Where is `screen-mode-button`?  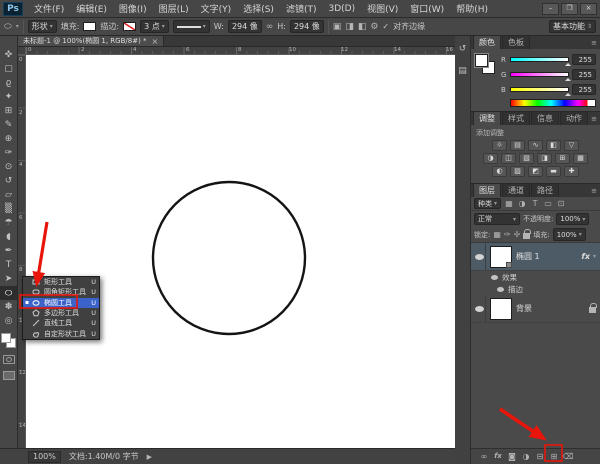 screen-mode-button is located at coordinates (8, 375).